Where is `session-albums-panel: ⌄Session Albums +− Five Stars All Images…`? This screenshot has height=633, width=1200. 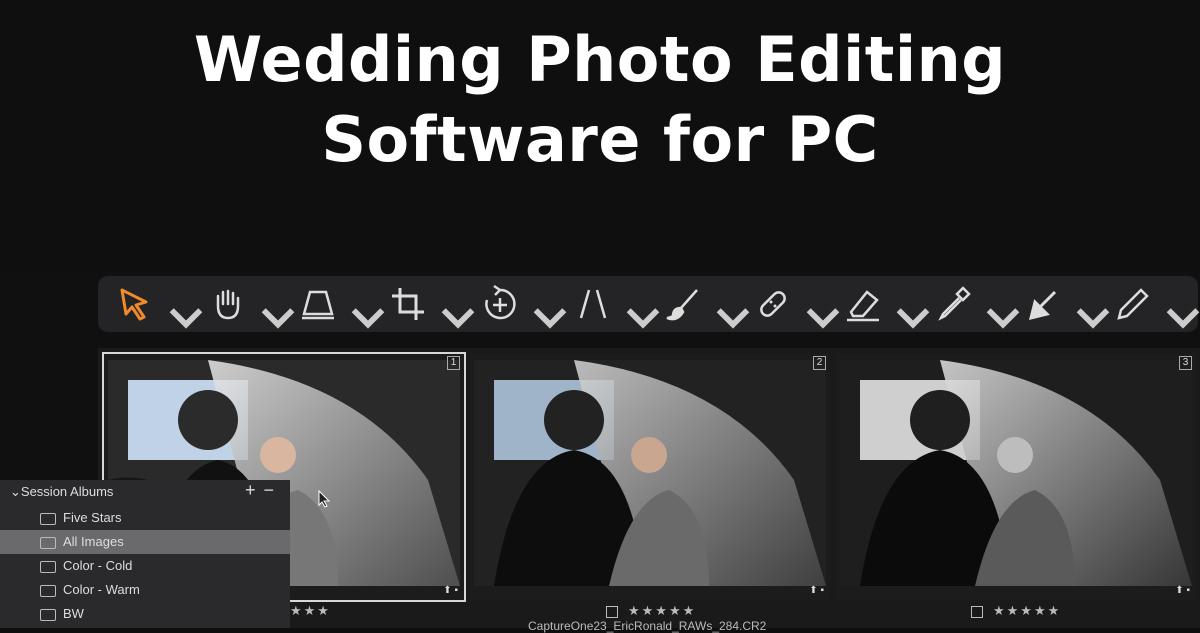 session-albums-panel: ⌄Session Albums +− Five Stars All Images… is located at coordinates (145, 554).